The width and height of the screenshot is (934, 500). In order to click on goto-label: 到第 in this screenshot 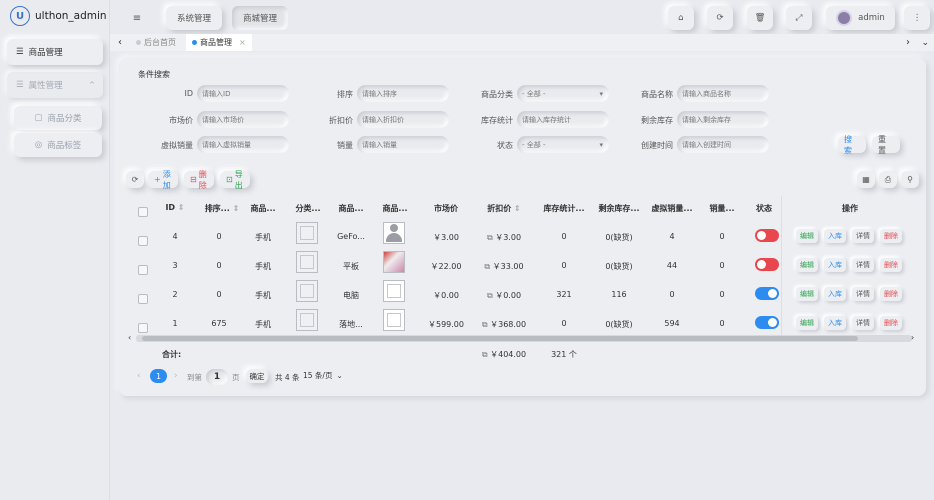, I will do `click(194, 377)`.